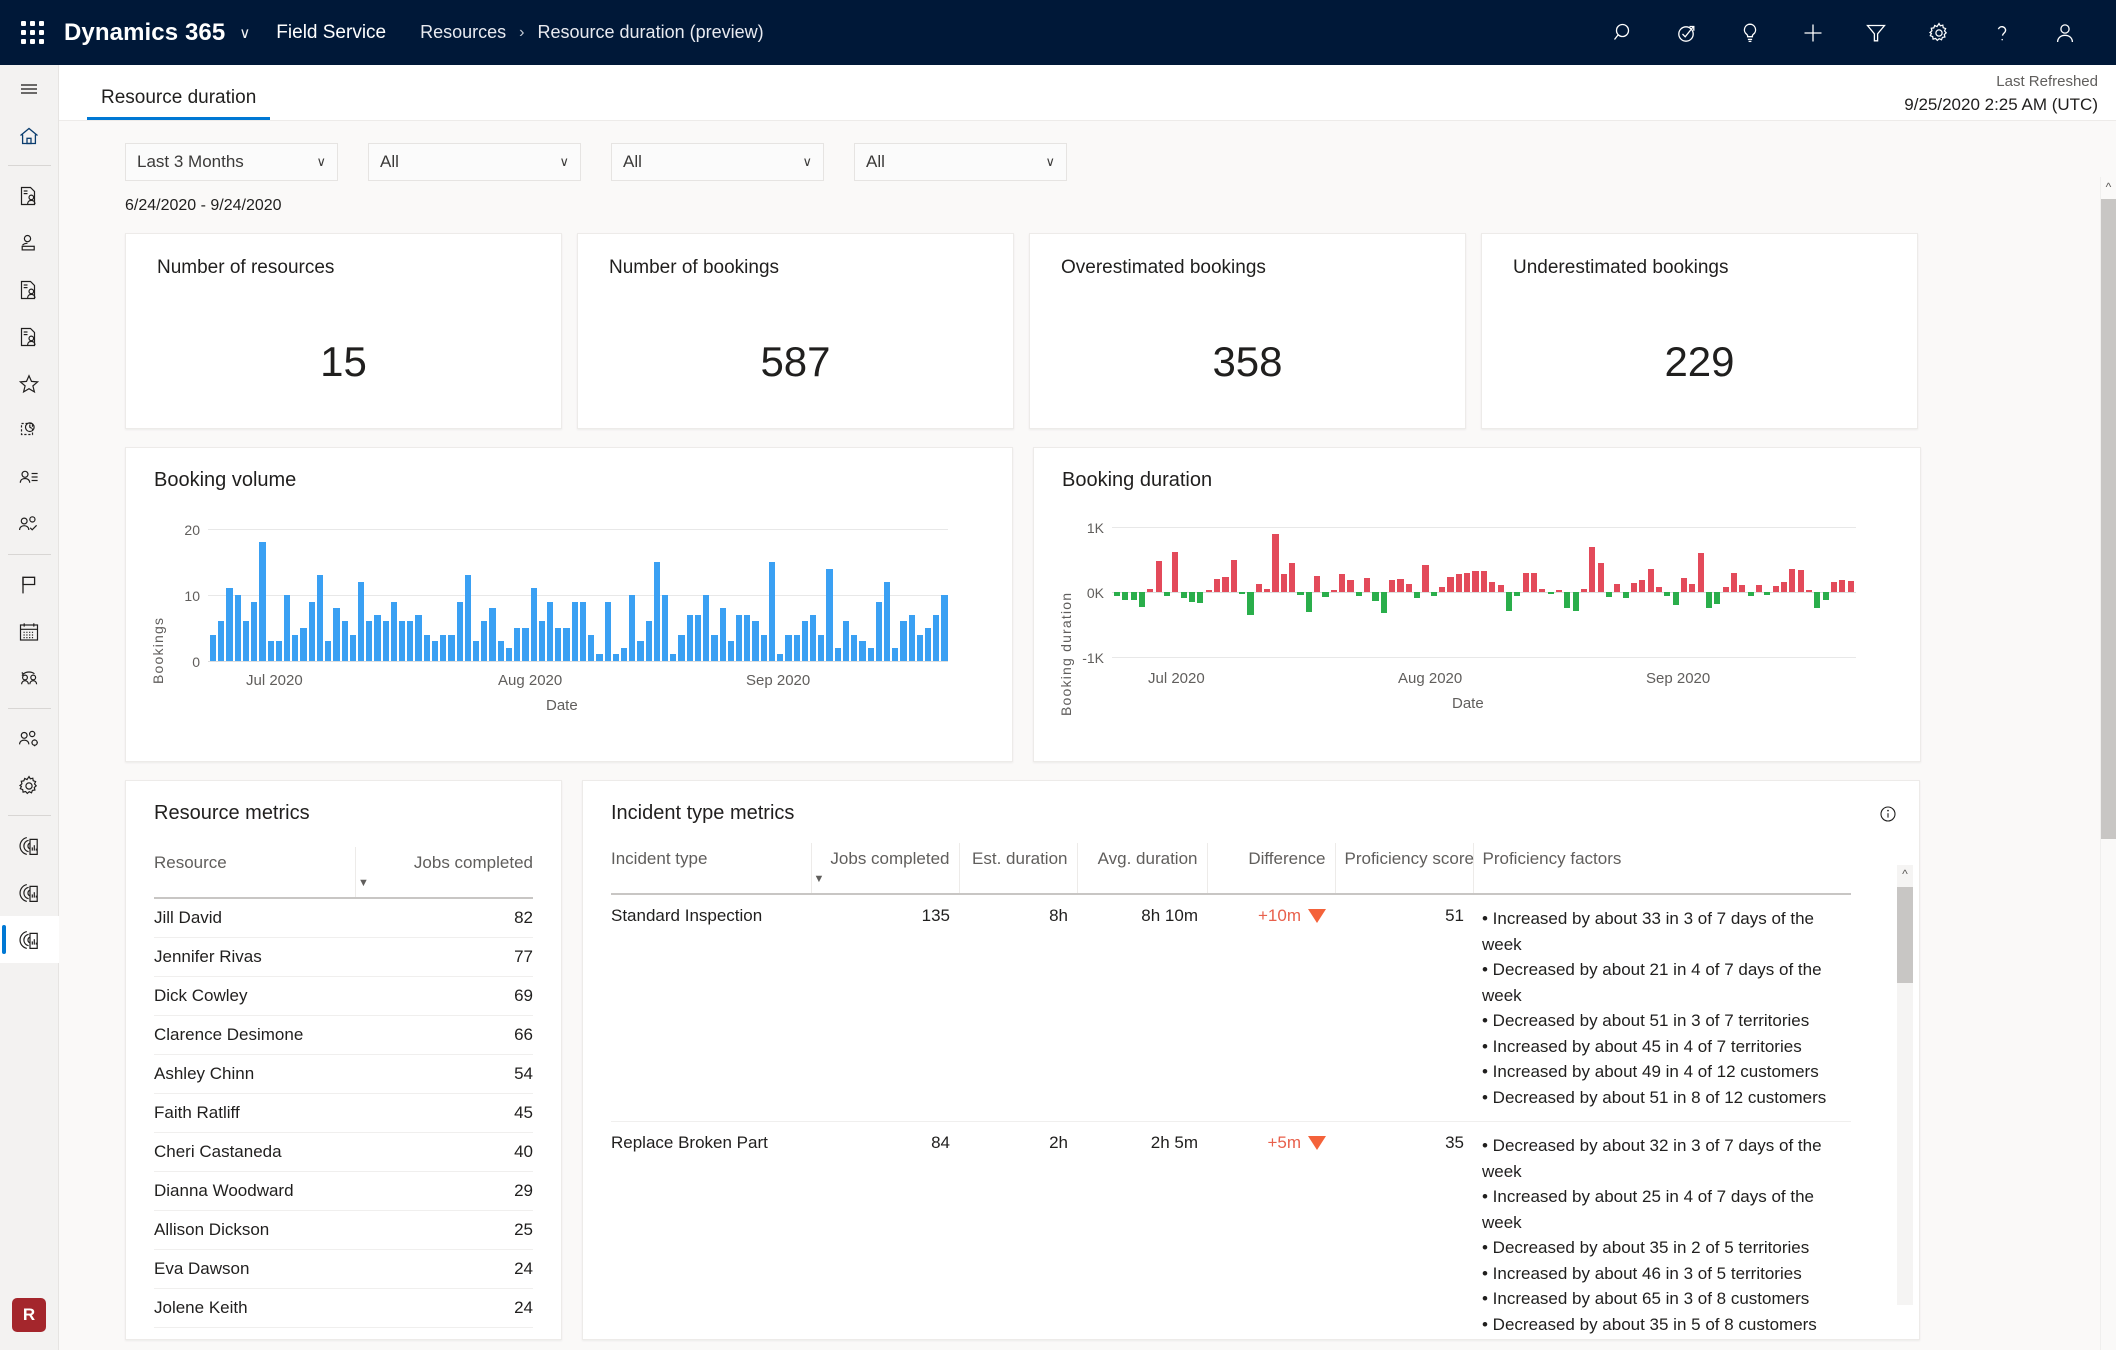 The image size is (2116, 1350). What do you see at coordinates (463, 32) in the screenshot?
I see `breadcrumb-parent-link: Resources` at bounding box center [463, 32].